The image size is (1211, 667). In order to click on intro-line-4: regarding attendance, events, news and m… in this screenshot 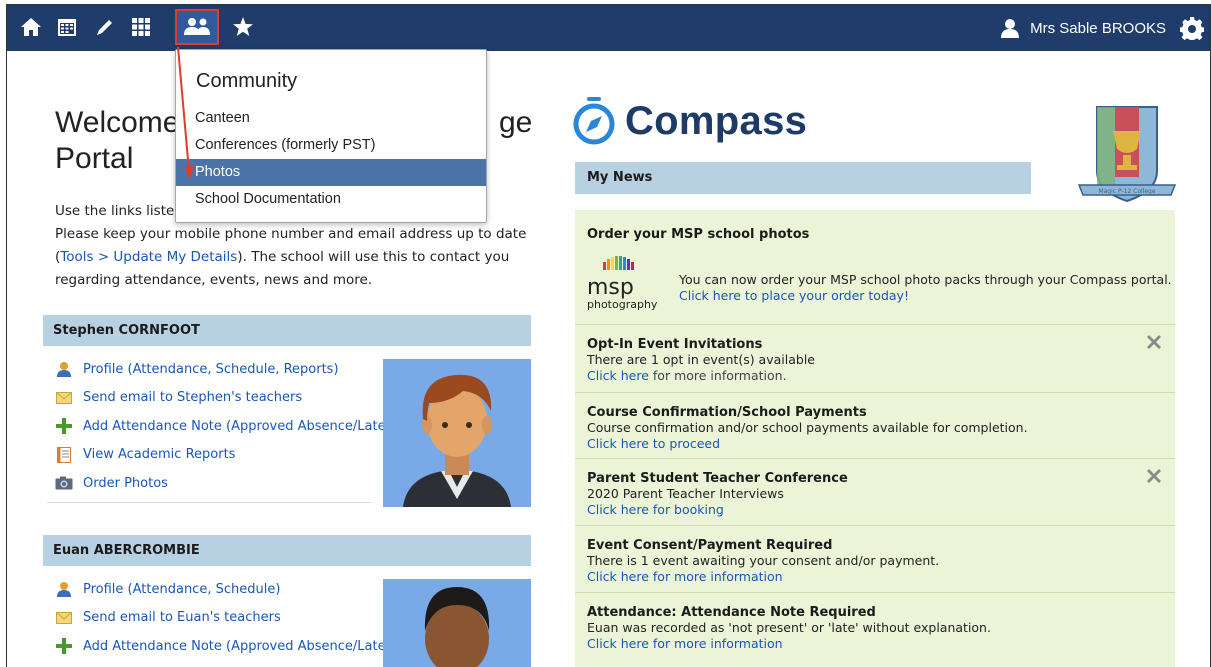, I will do `click(214, 280)`.